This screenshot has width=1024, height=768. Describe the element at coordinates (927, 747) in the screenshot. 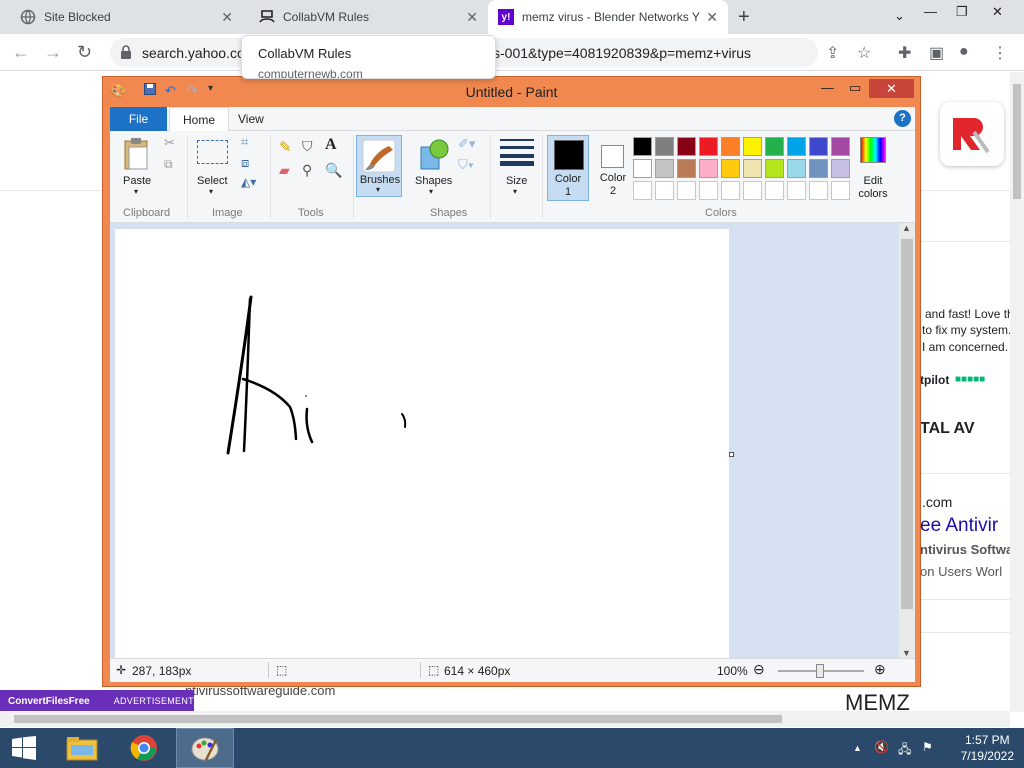

I see `action-center-icon: ⚑` at that location.